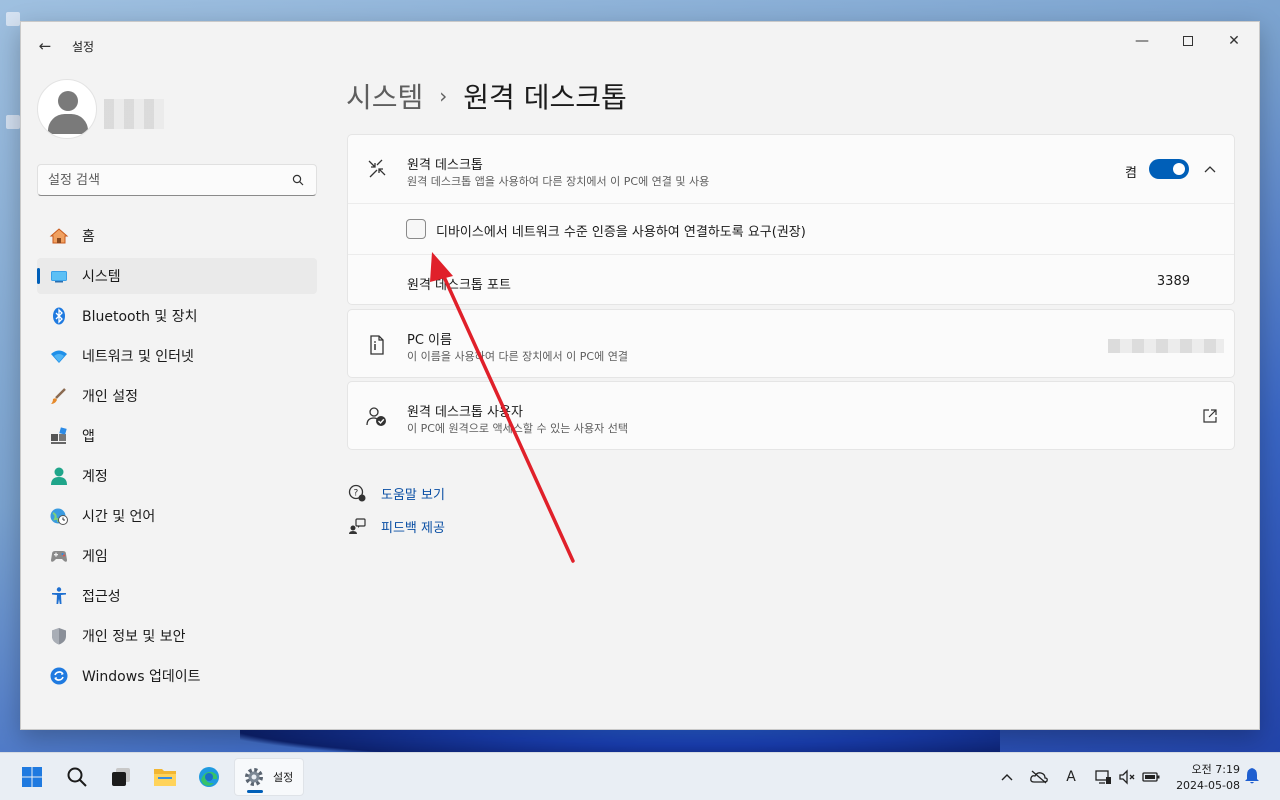 The width and height of the screenshot is (1280, 800). What do you see at coordinates (177, 436) in the screenshot?
I see `sidebar-item-apps: 앱` at bounding box center [177, 436].